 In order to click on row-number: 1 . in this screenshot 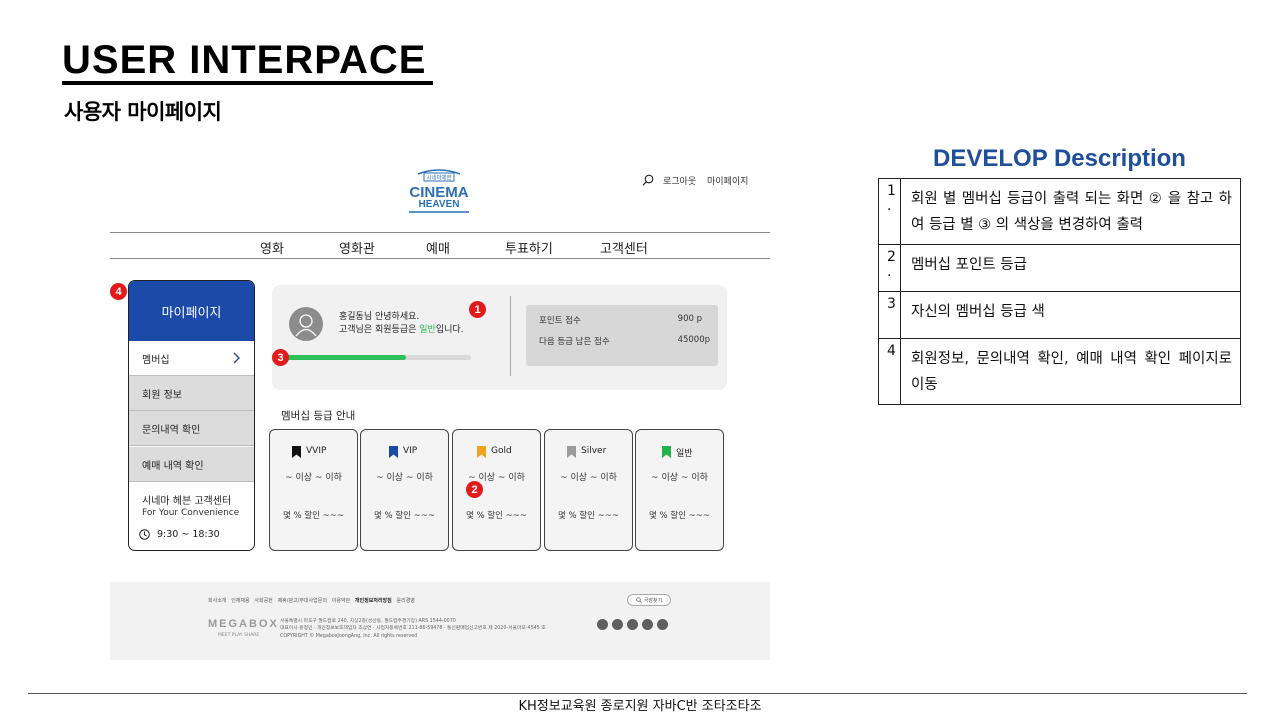, I will do `click(889, 211)`.